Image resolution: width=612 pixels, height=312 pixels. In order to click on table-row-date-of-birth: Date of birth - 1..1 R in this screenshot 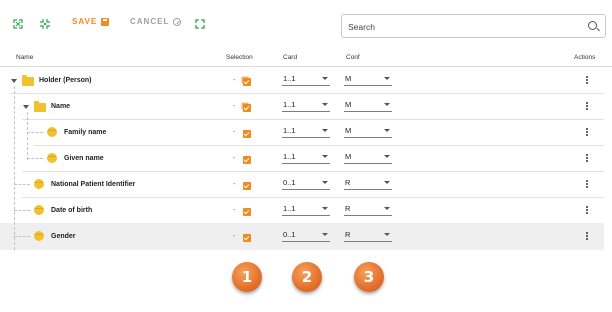, I will do `click(302, 210)`.